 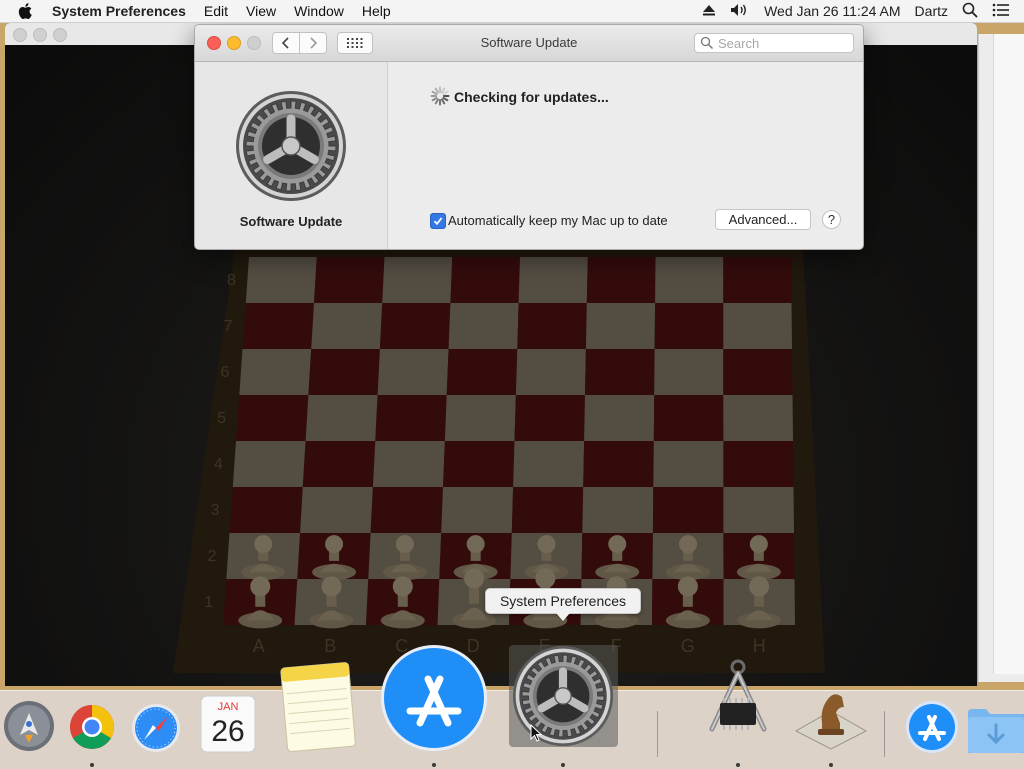 I want to click on calendar-month: JAN, so click(x=228, y=707).